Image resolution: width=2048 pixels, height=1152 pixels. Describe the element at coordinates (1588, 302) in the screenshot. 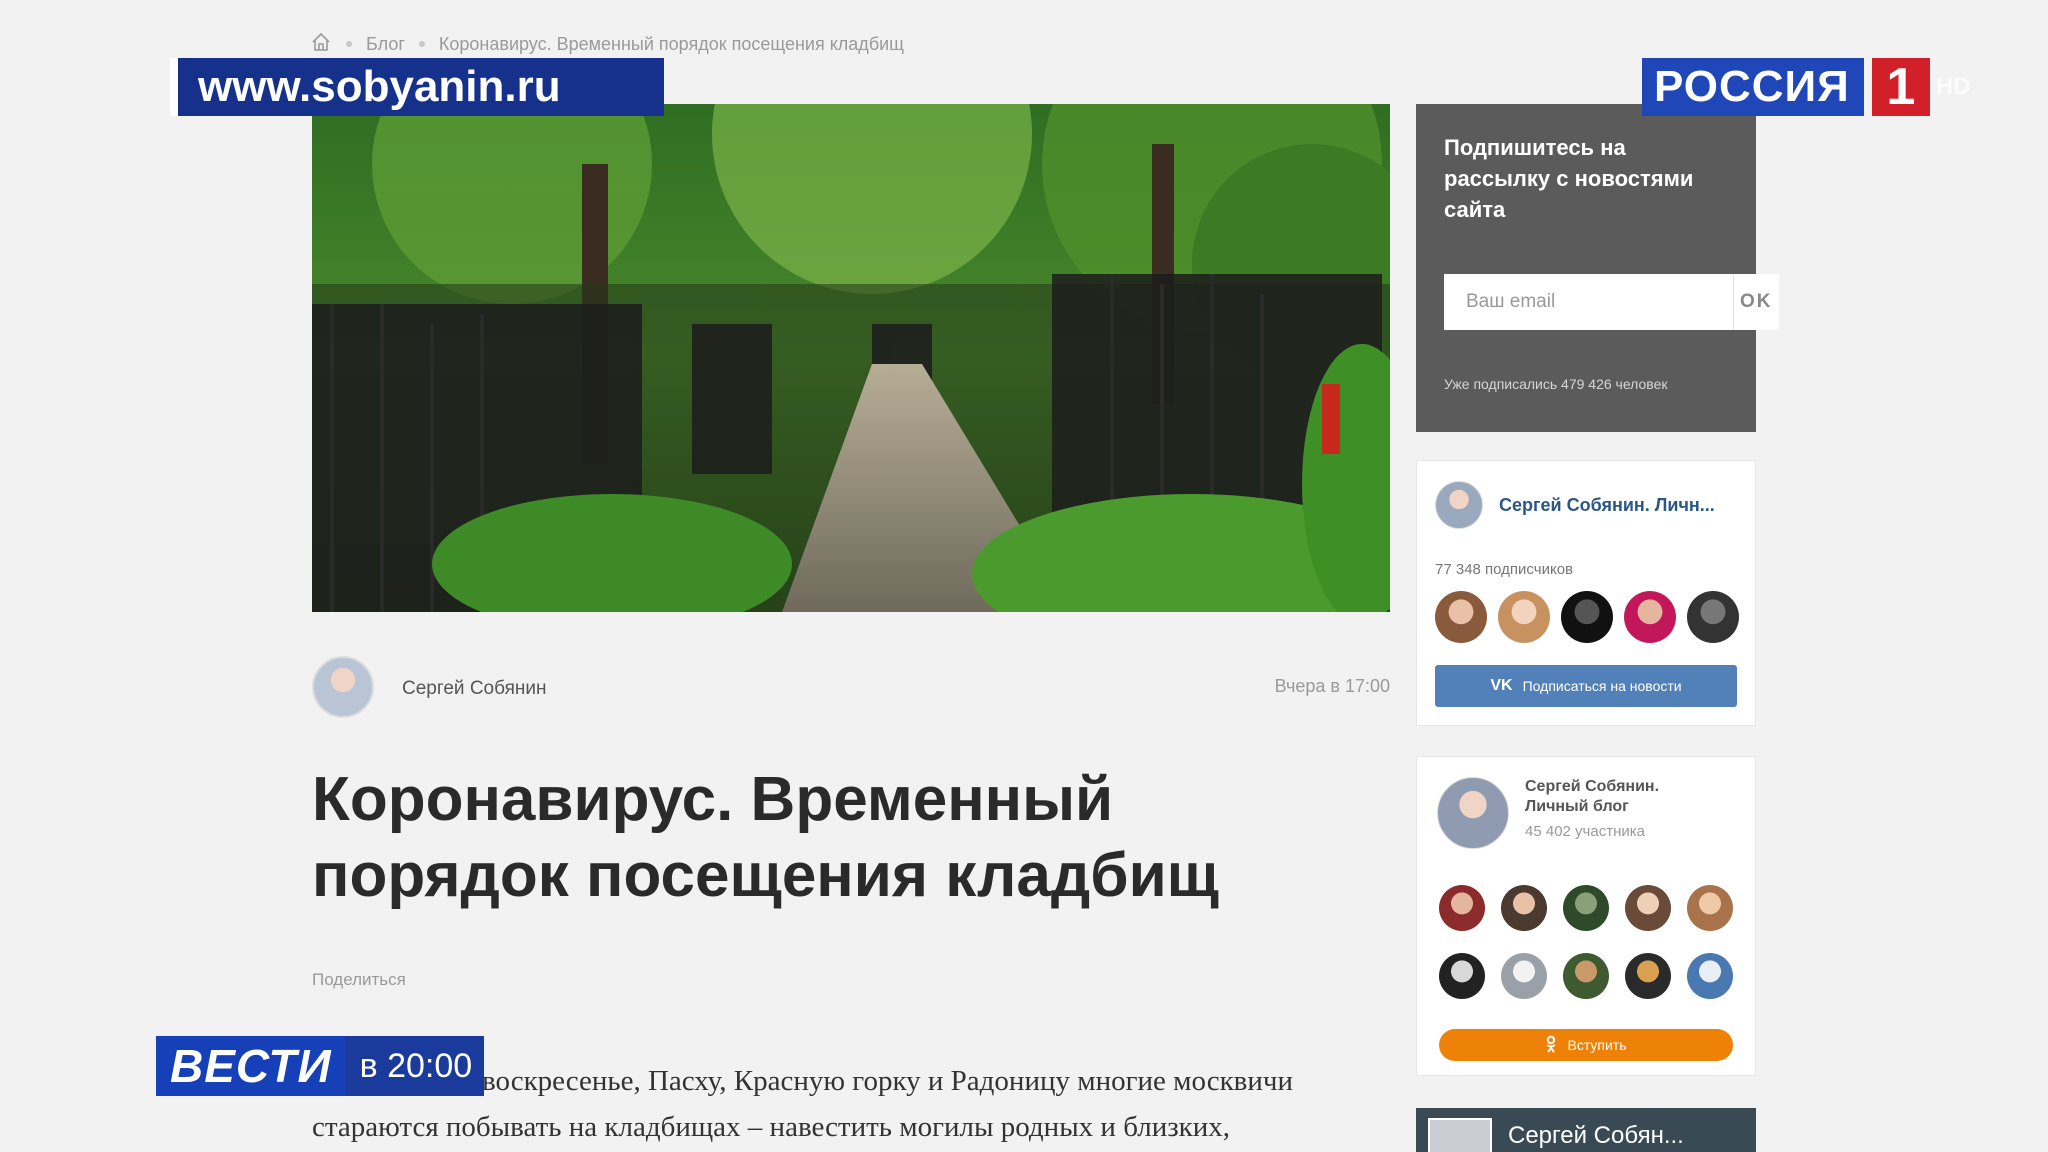

I see `email-input` at that location.